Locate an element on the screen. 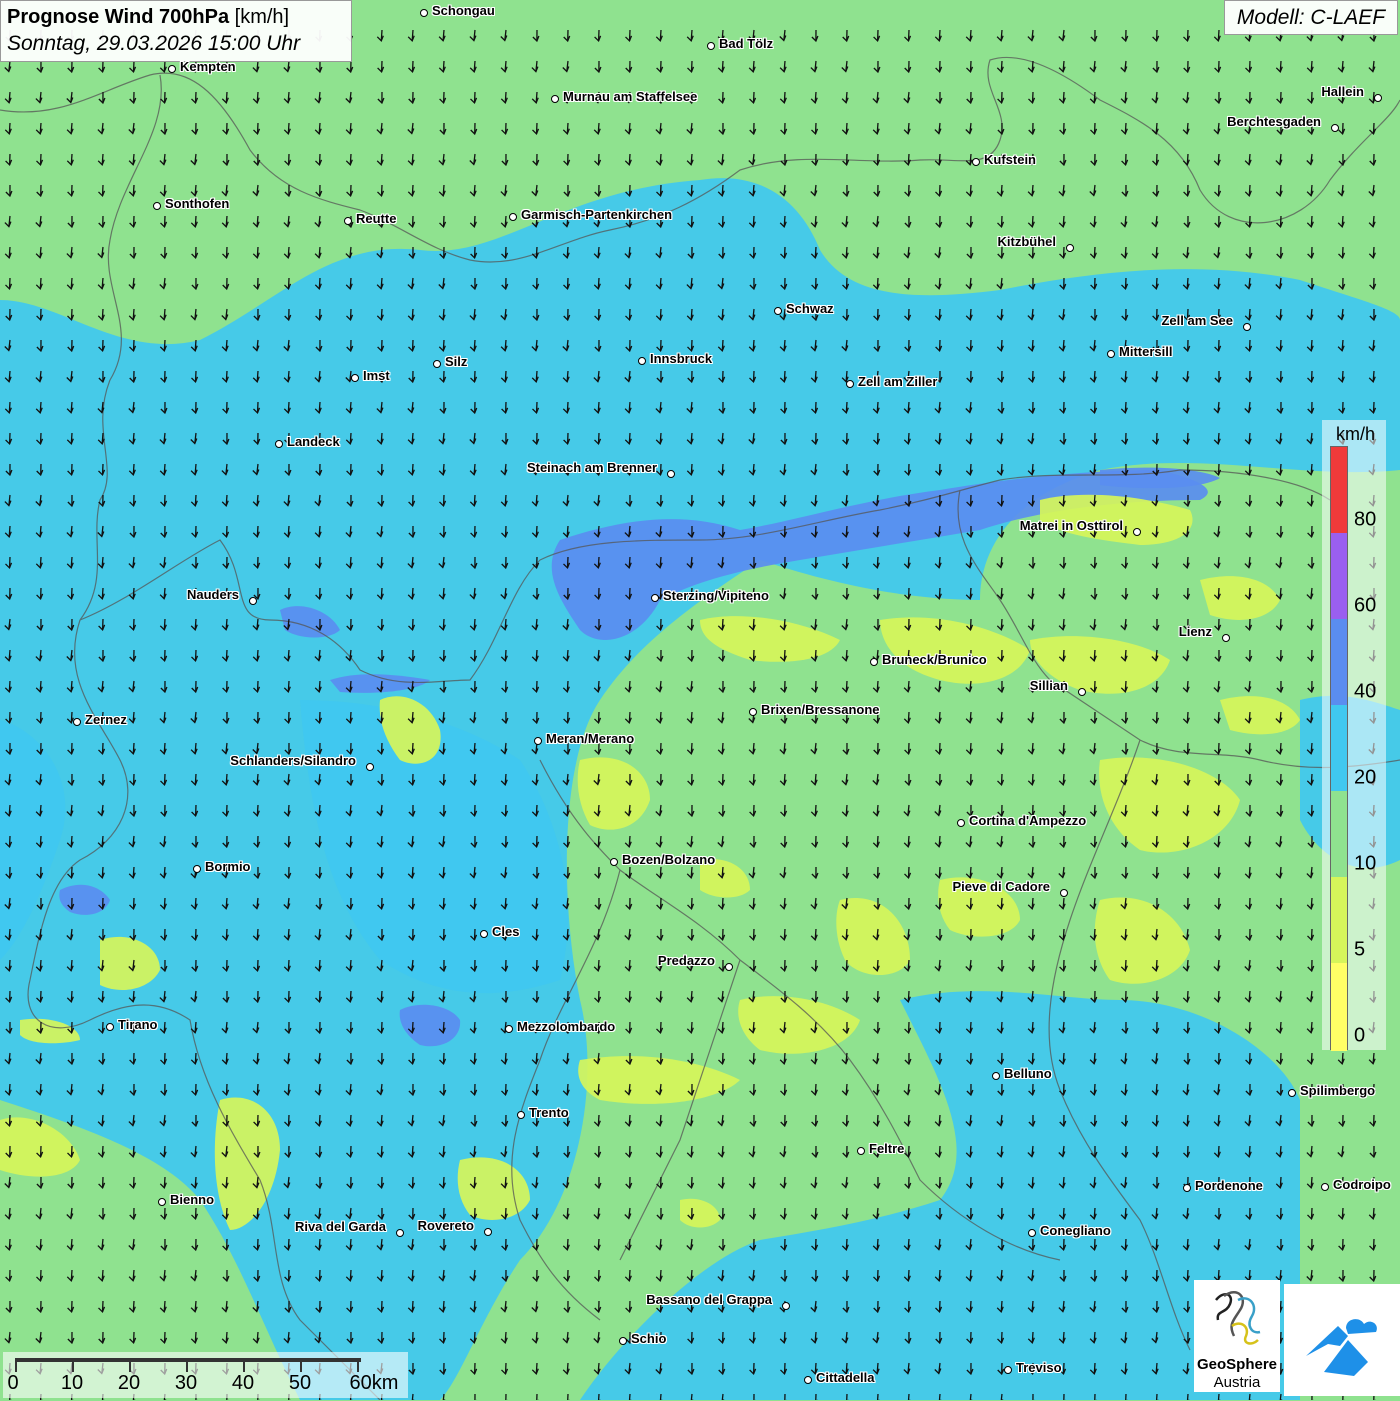 Image resolution: width=1400 pixels, height=1401 pixels. city-label: Reutte is located at coordinates (376, 218).